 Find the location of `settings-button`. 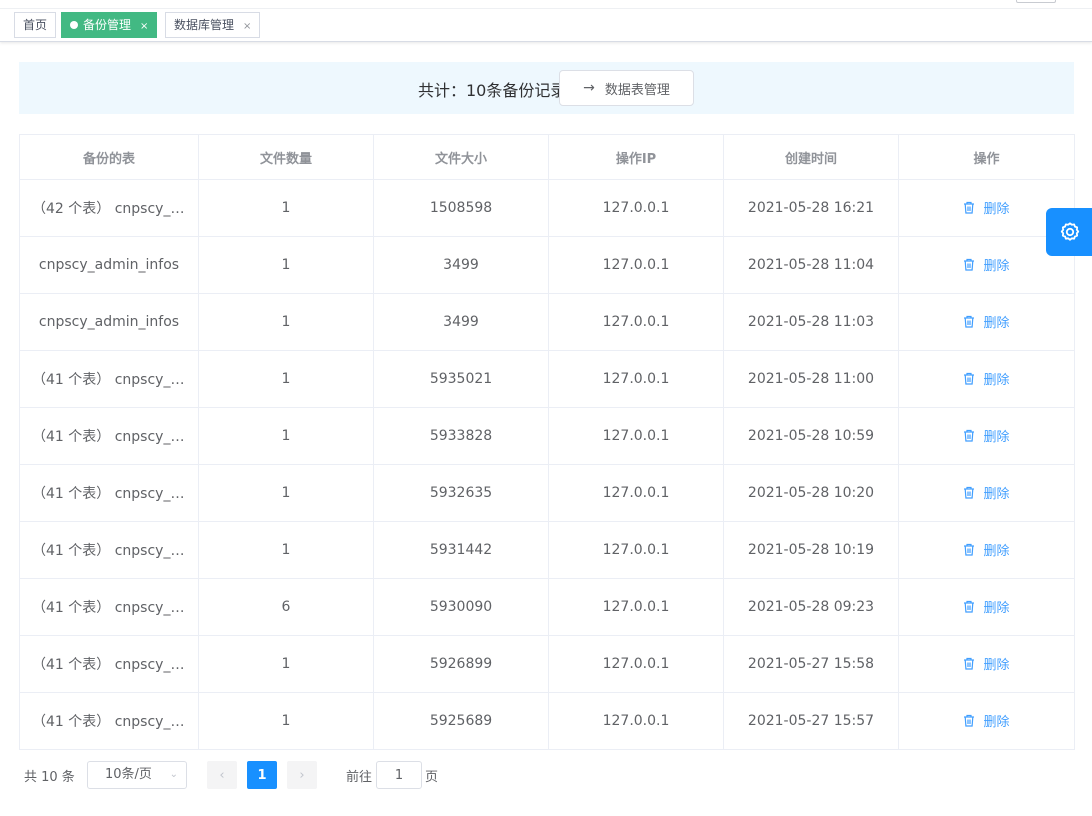

settings-button is located at coordinates (1069, 232).